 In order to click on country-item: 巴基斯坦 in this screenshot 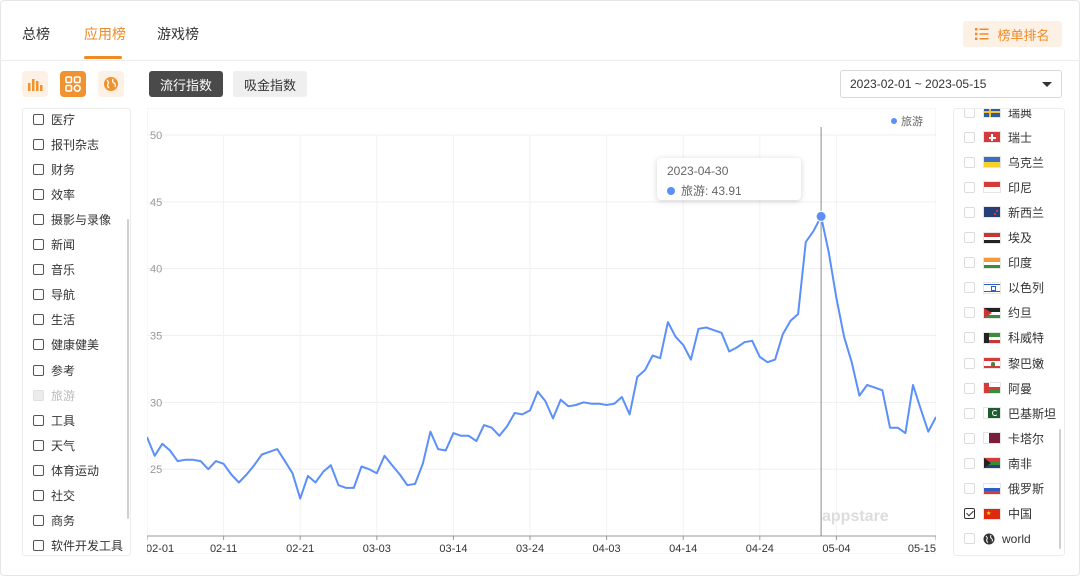, I will do `click(1010, 413)`.